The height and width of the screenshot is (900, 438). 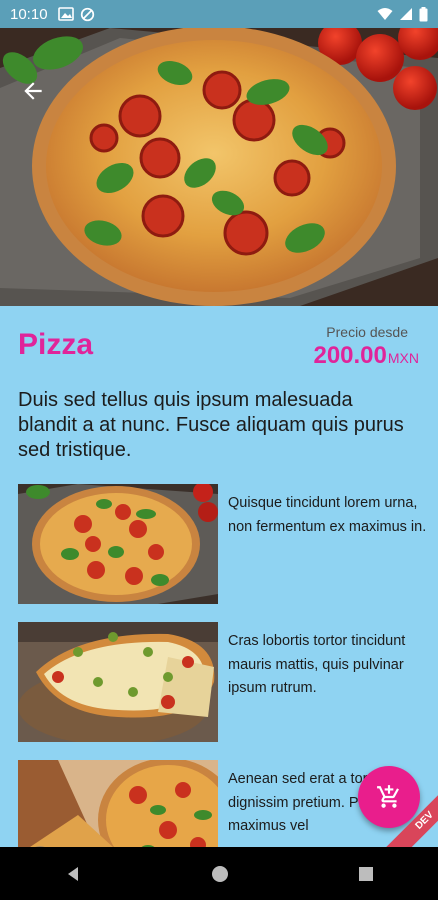 I want to click on price: 200.00 MXN, so click(x=366, y=356).